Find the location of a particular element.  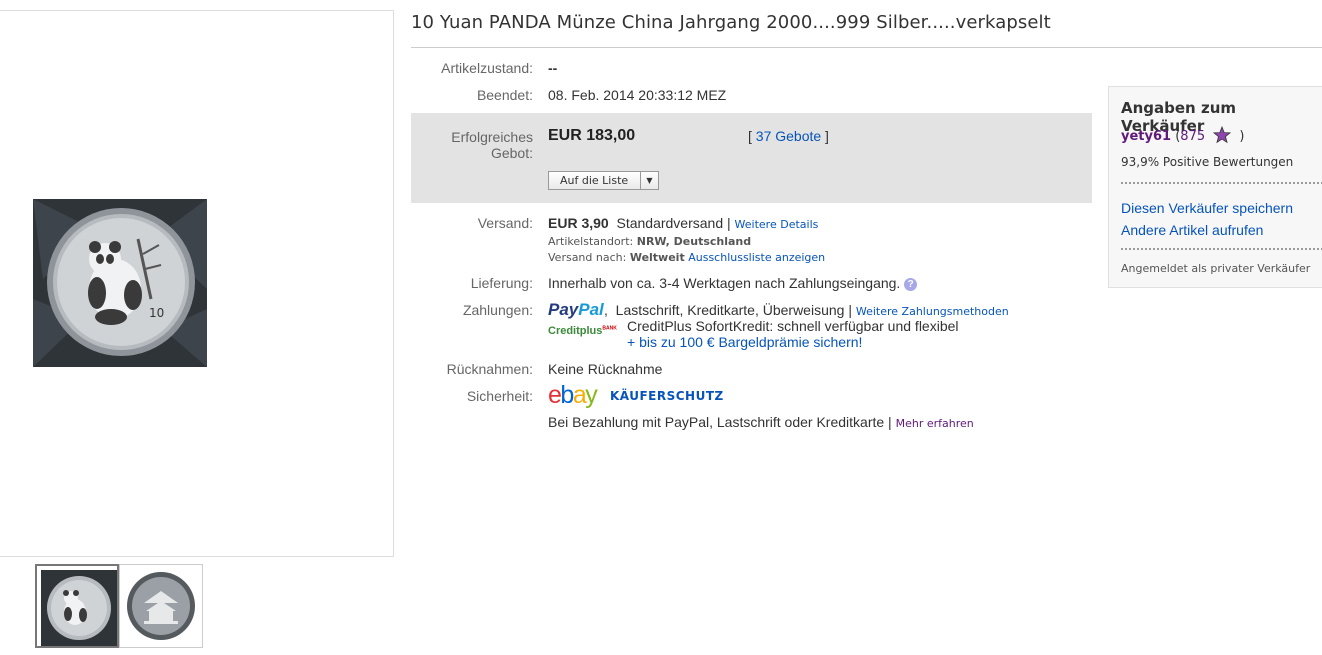

ship-to-label: Versand nach: is located at coordinates (587, 257).